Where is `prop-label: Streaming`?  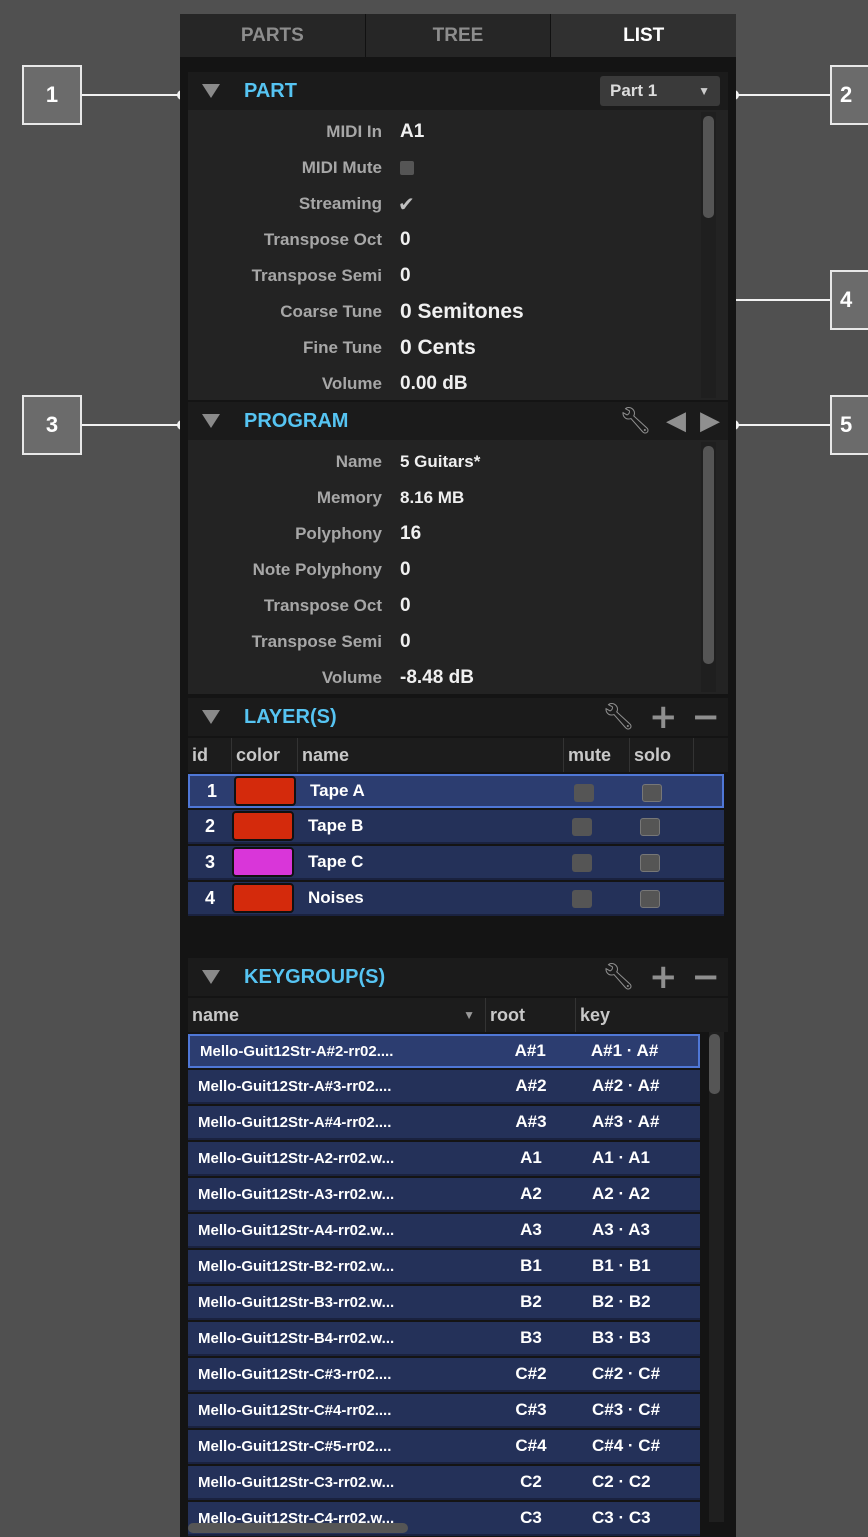 prop-label: Streaming is located at coordinates (340, 203).